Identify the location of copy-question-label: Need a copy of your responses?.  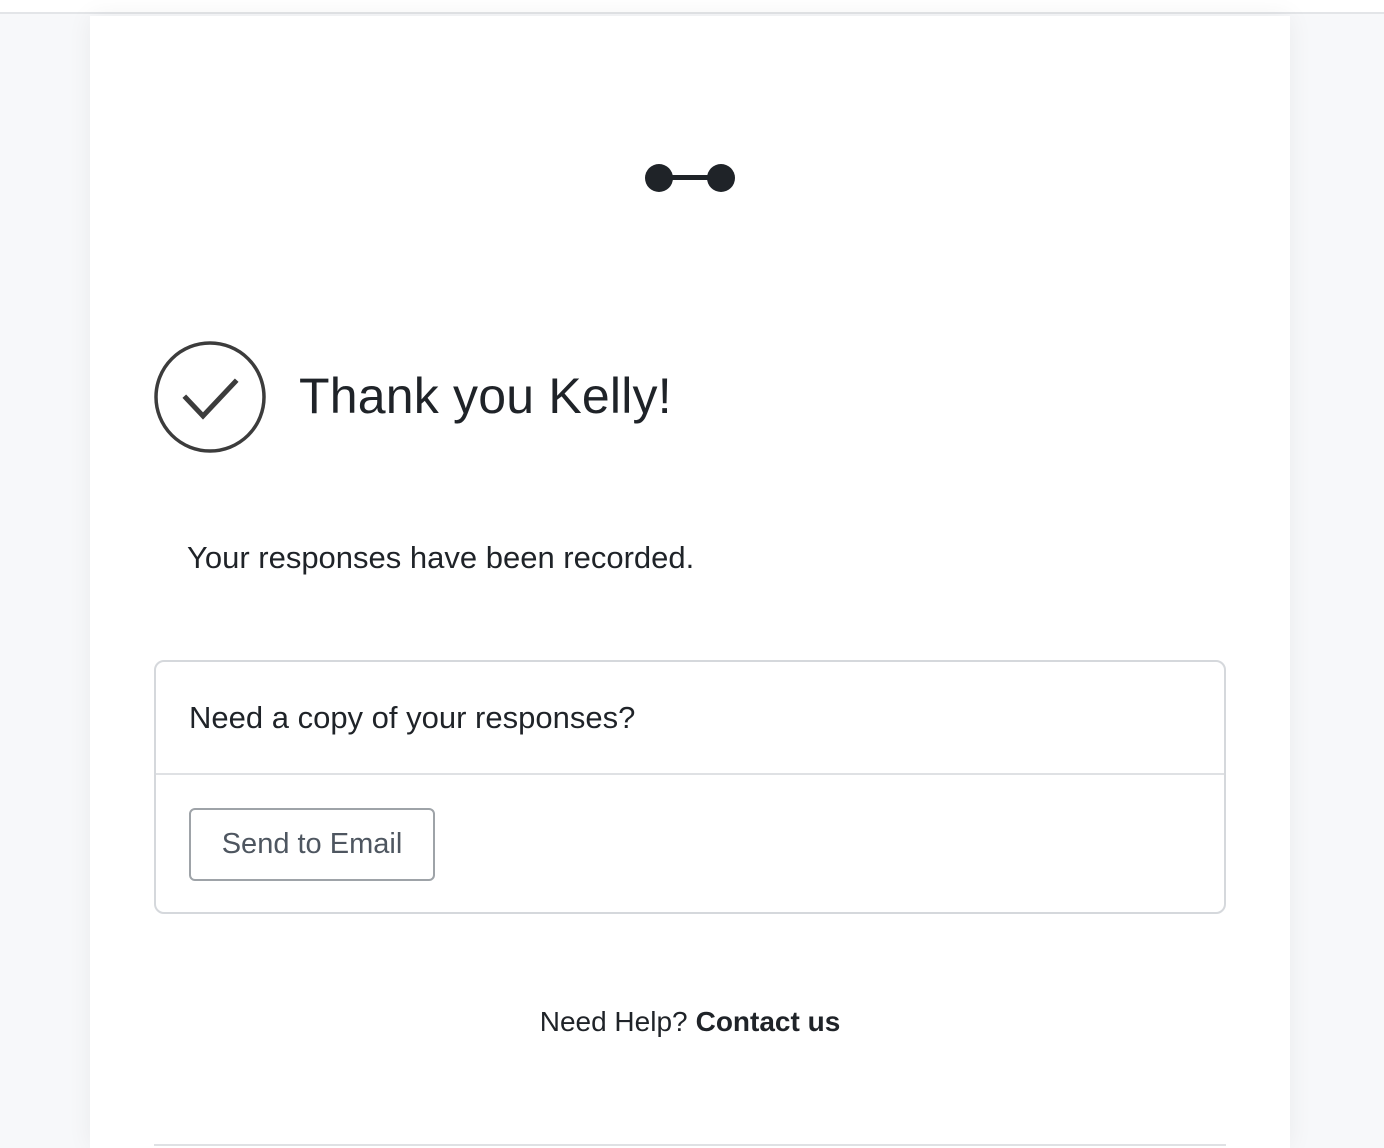
(412, 717).